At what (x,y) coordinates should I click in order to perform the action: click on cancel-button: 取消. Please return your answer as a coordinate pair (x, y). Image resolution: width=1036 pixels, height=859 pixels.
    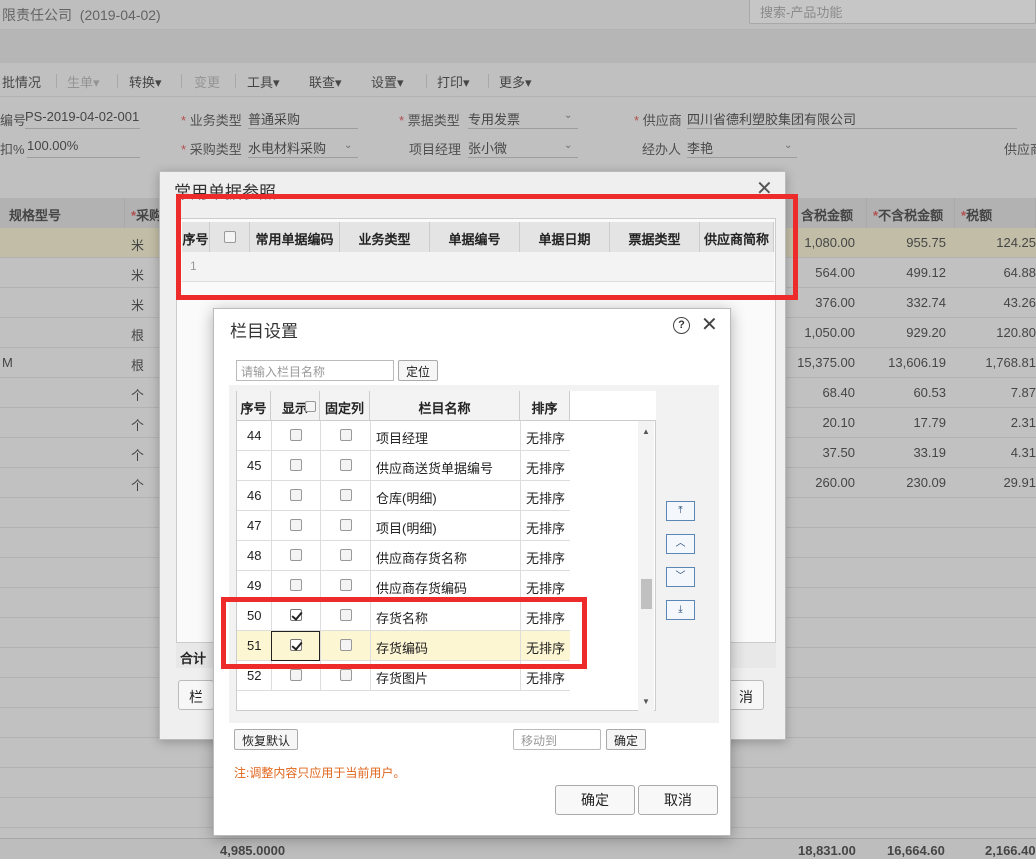
    Looking at the image, I should click on (678, 800).